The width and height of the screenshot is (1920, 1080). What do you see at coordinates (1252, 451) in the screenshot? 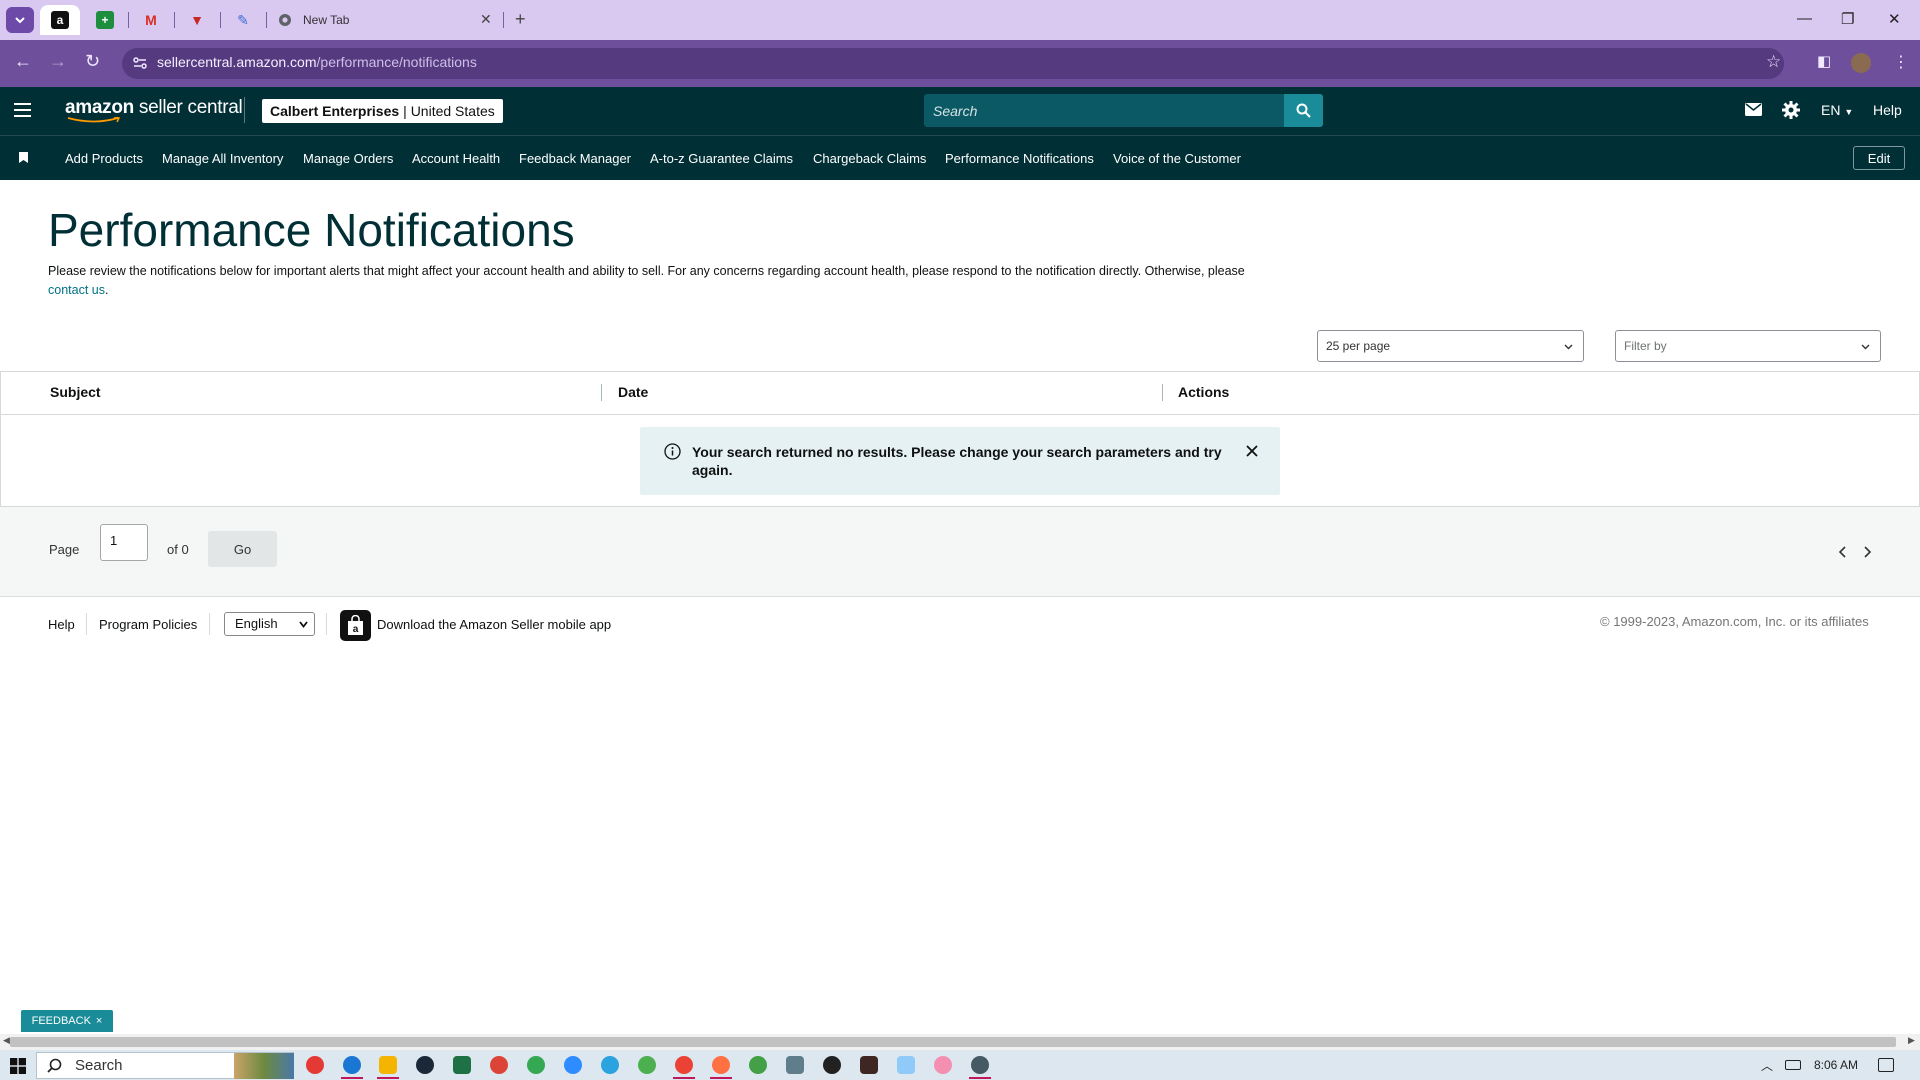
I see `close-icon` at bounding box center [1252, 451].